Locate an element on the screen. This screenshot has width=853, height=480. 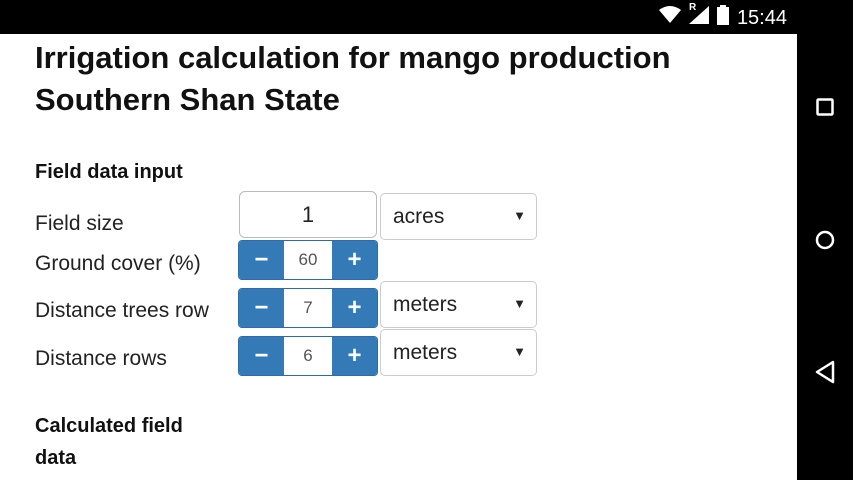
square-icon is located at coordinates (825, 107).